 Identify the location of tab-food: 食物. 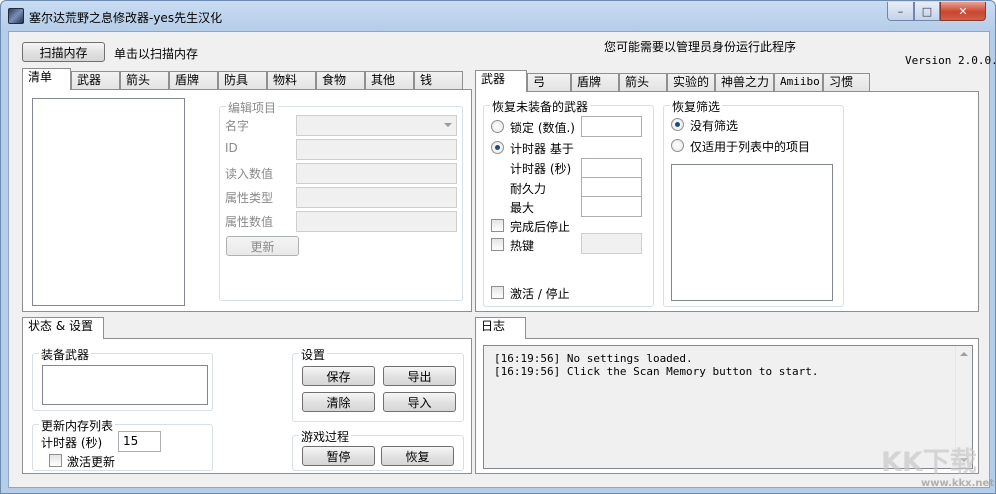
(340, 80).